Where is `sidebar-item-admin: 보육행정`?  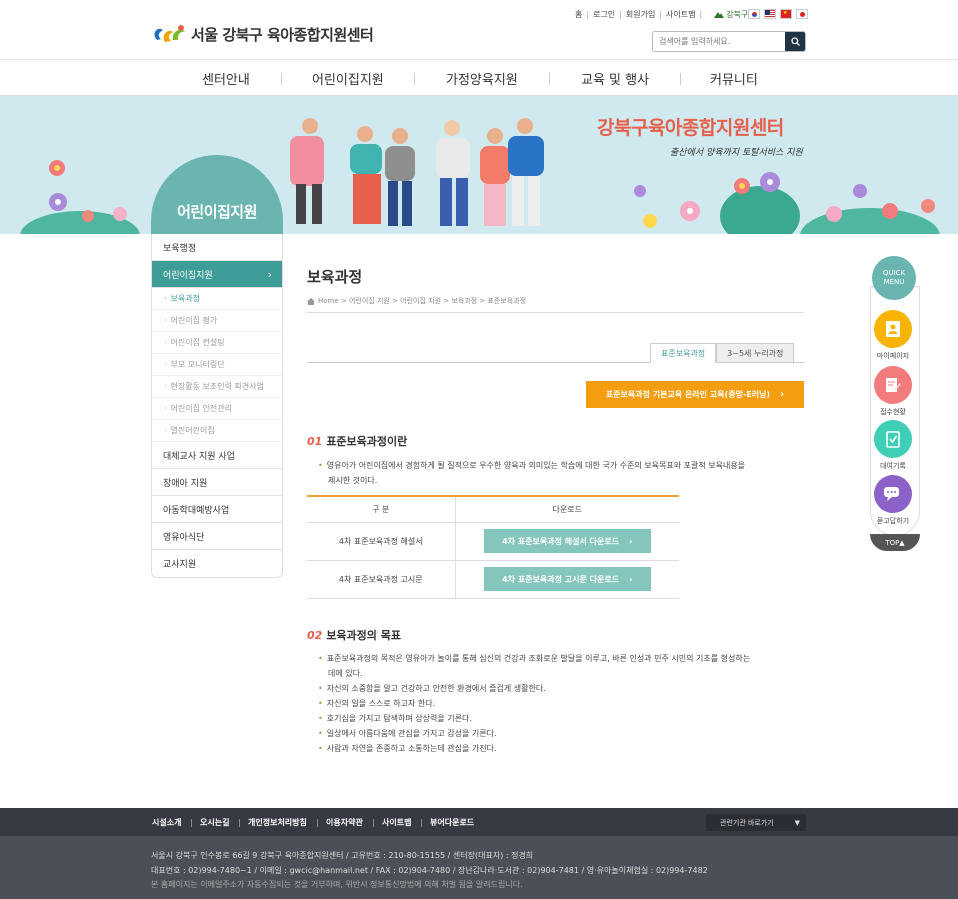
sidebar-item-admin: 보육행정 is located at coordinates (217, 247).